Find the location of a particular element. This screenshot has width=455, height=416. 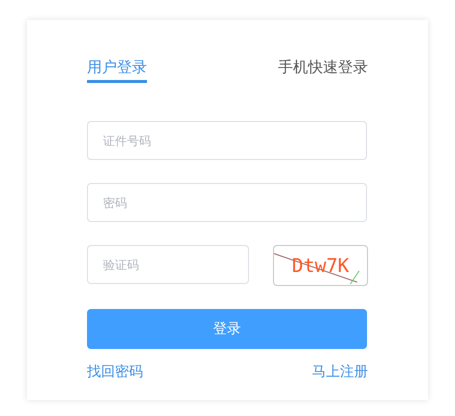

tab: 用户登录 is located at coordinates (117, 70).